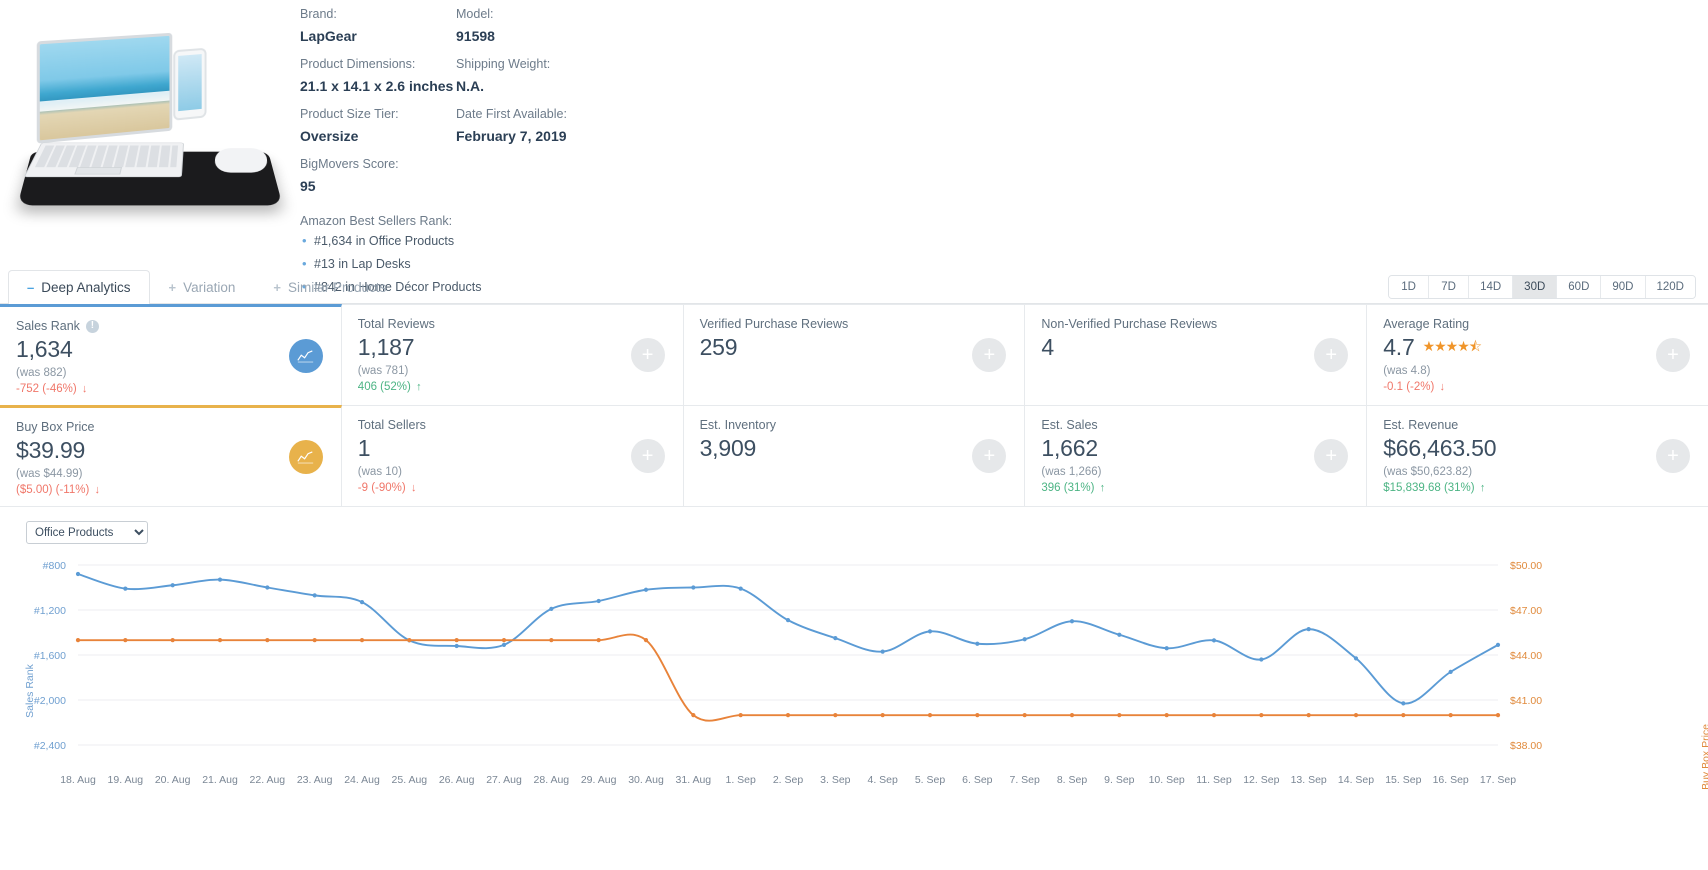  What do you see at coordinates (1409, 287) in the screenshot?
I see `range-button-1d: 1D` at bounding box center [1409, 287].